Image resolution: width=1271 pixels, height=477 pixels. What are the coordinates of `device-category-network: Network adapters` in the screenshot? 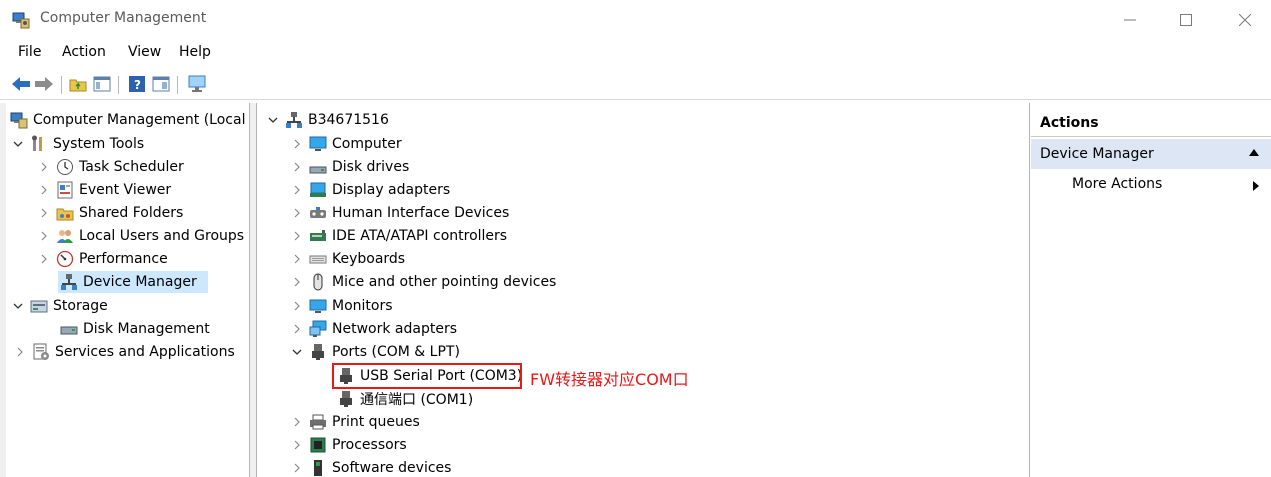 It's located at (374, 329).